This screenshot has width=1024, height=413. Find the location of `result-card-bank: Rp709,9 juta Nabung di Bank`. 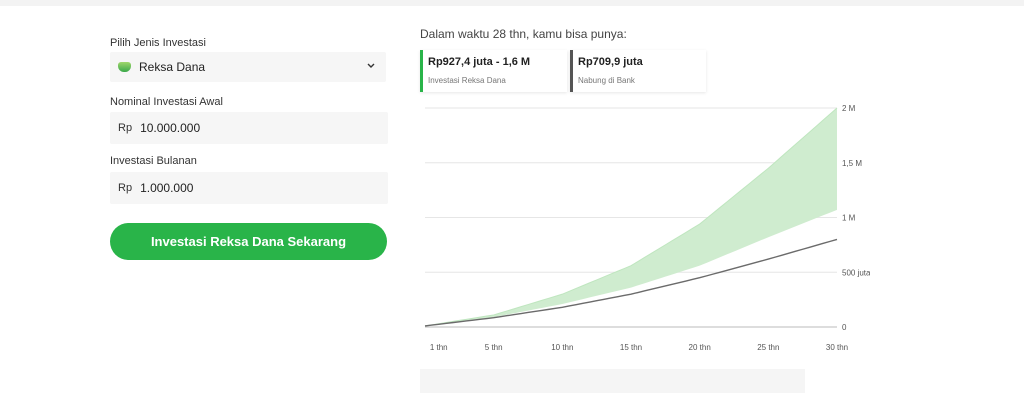

result-card-bank: Rp709,9 juta Nabung di Bank is located at coordinates (638, 71).